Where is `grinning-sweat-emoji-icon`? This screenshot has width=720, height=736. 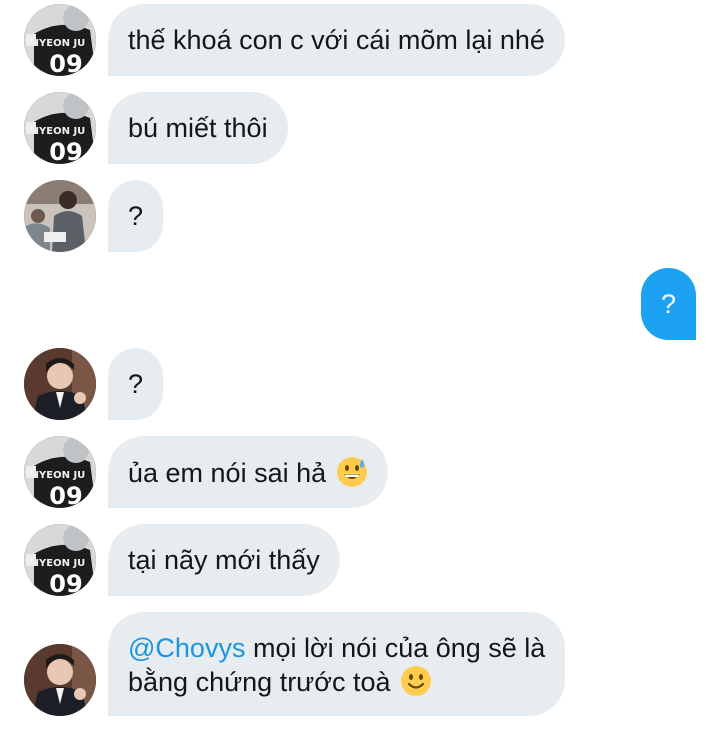 grinning-sweat-emoji-icon is located at coordinates (352, 472).